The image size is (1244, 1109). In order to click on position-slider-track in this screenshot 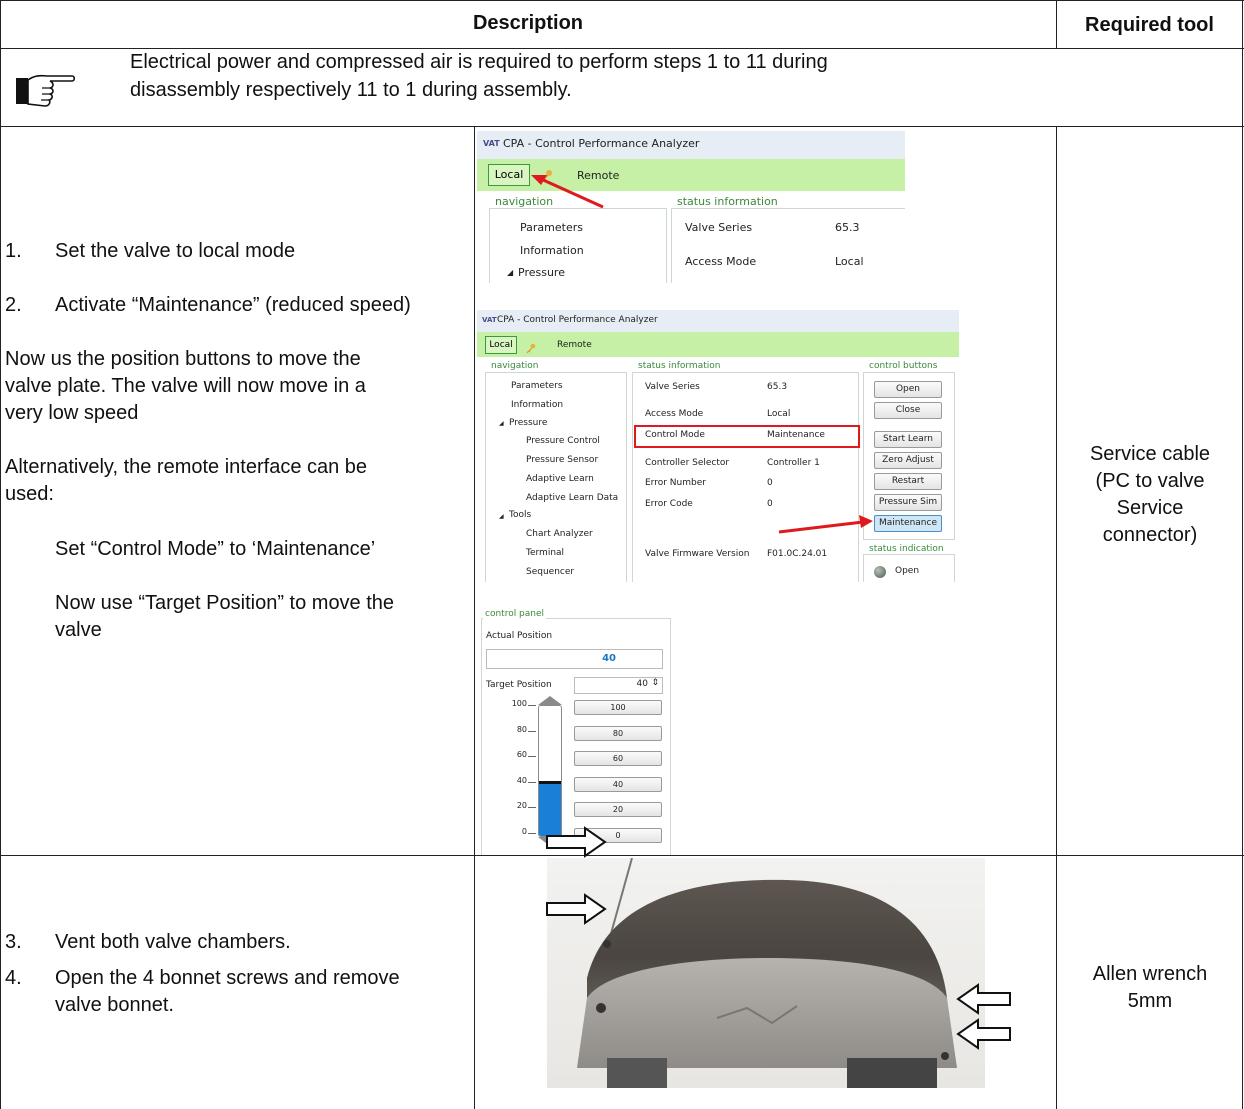, I will do `click(550, 771)`.